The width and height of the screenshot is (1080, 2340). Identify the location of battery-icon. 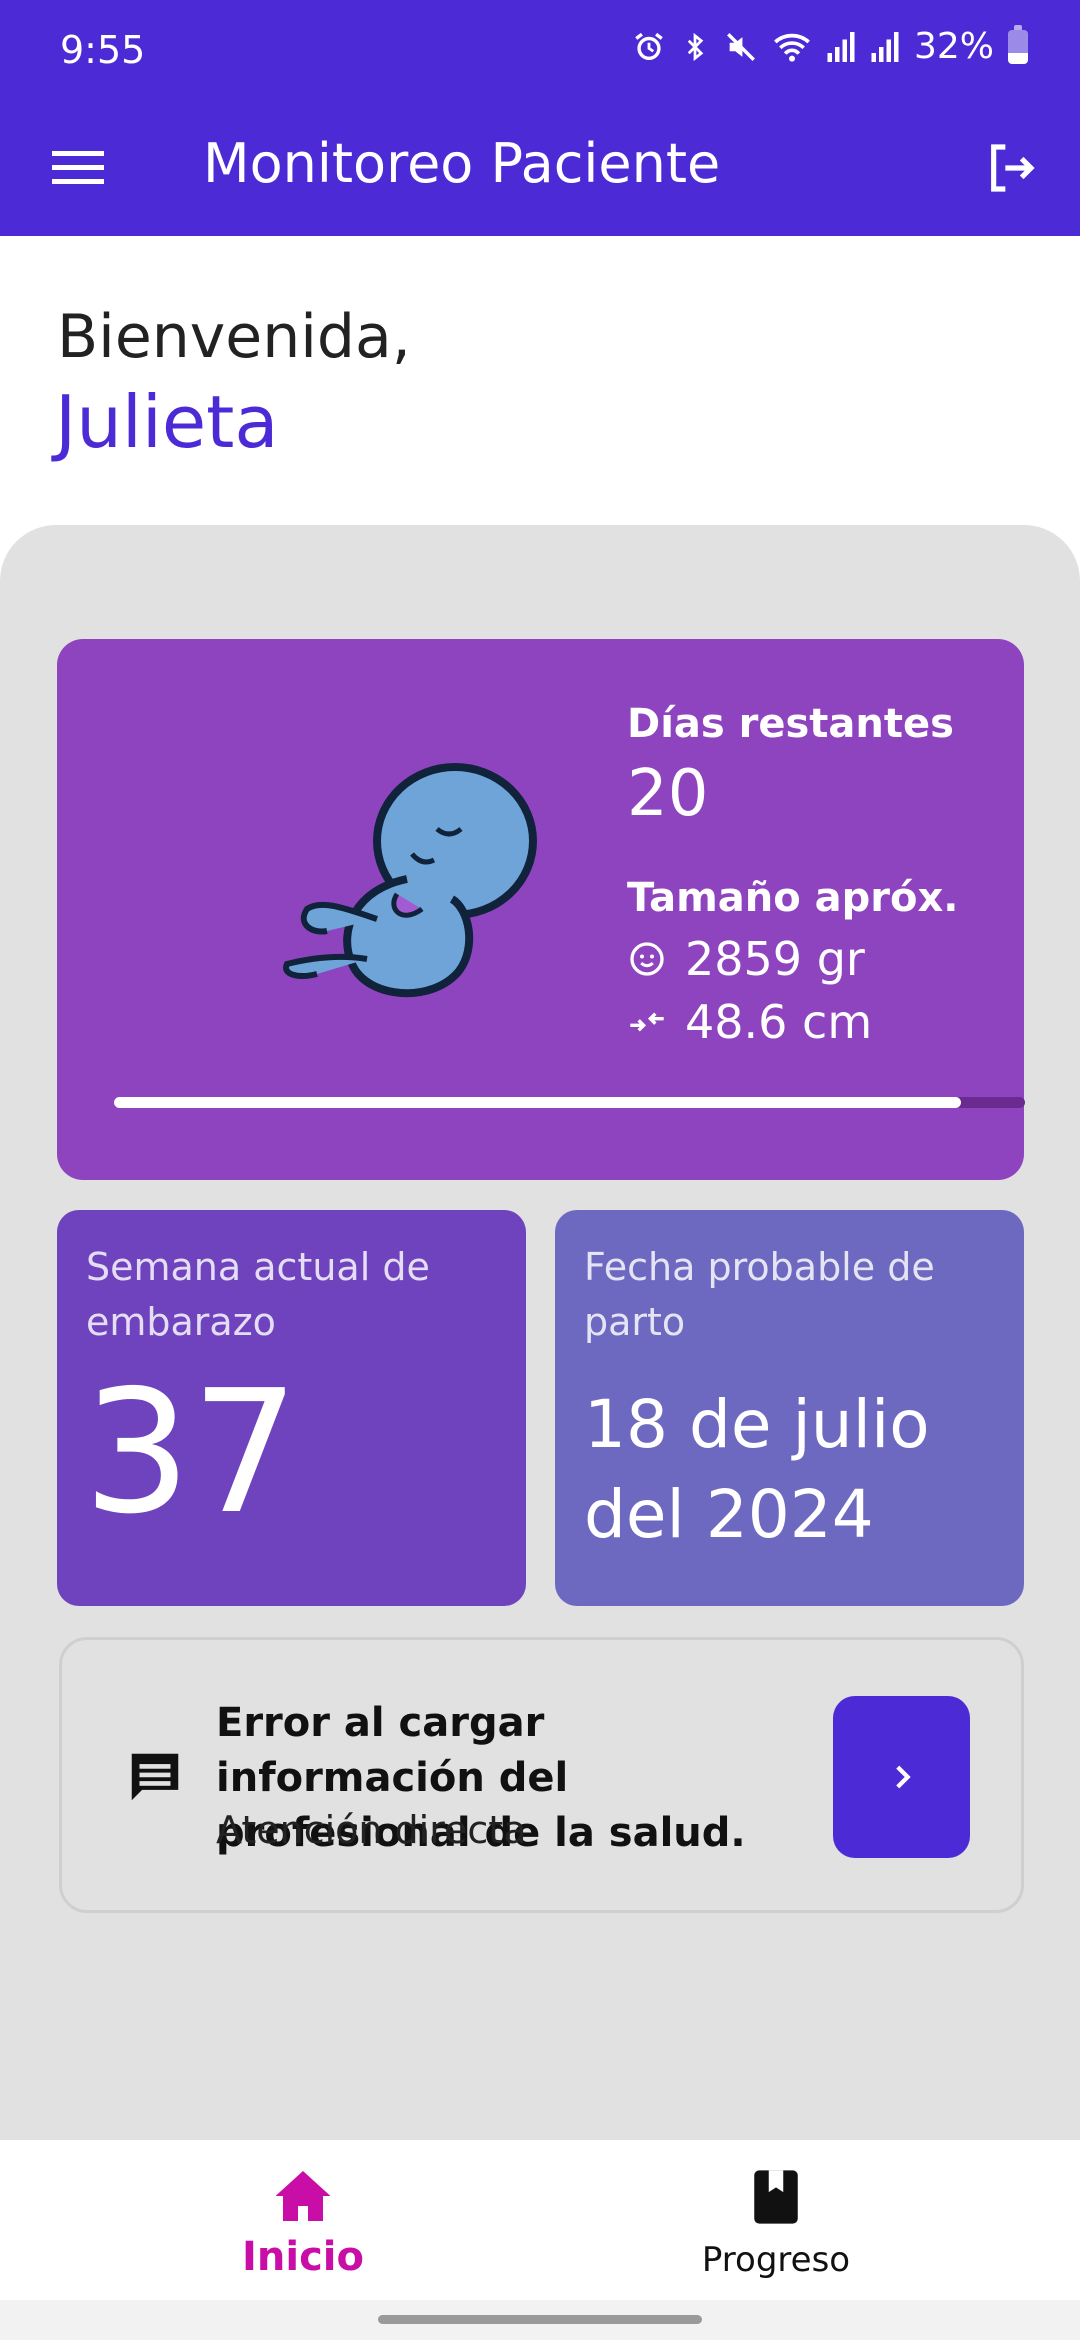
(1018, 44).